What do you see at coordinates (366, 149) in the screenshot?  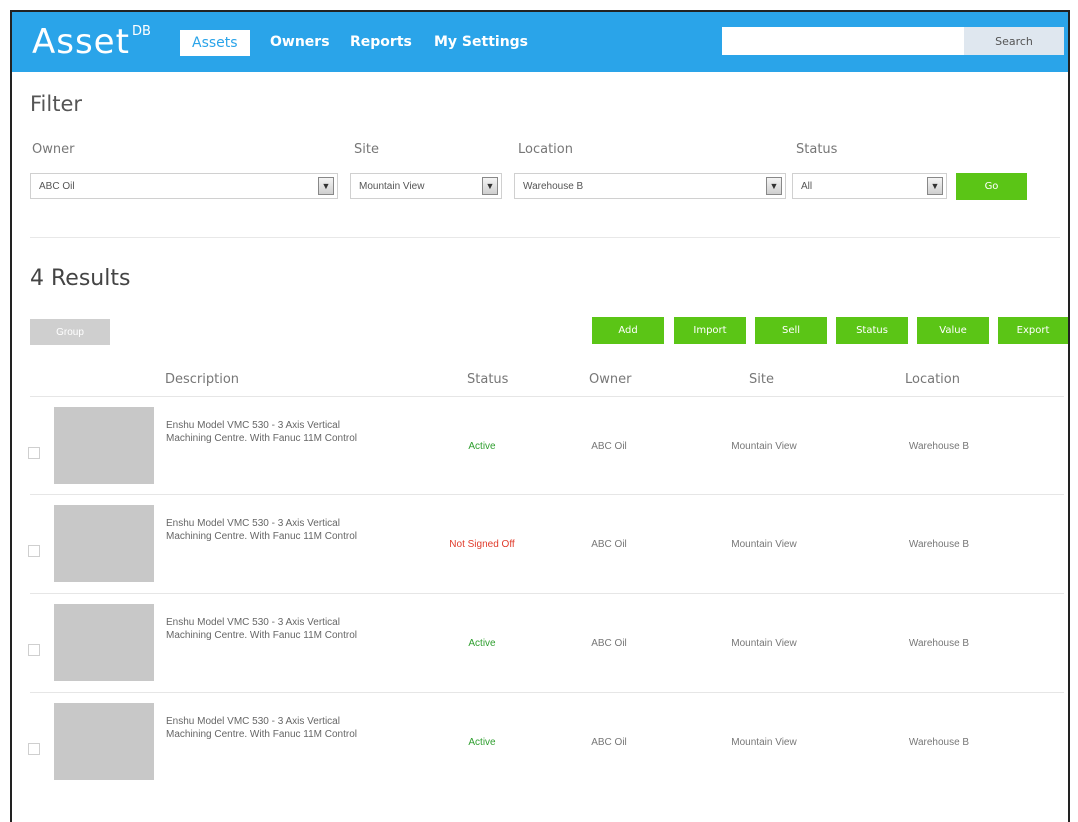 I see `site-label: Site` at bounding box center [366, 149].